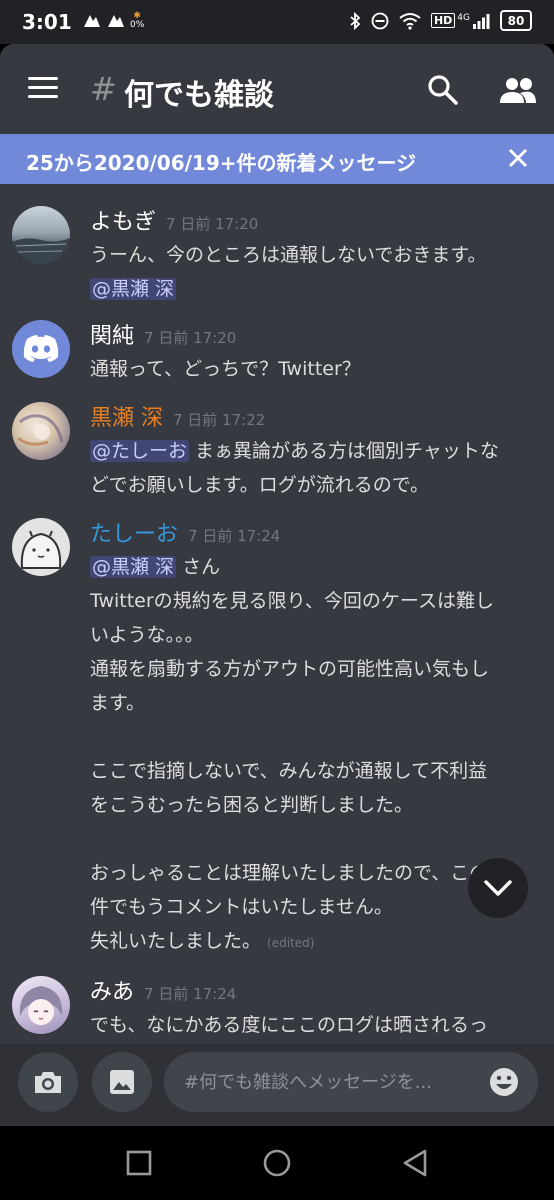 This screenshot has height=1200, width=554. What do you see at coordinates (443, 20) in the screenshot?
I see `hd-badge: HD` at bounding box center [443, 20].